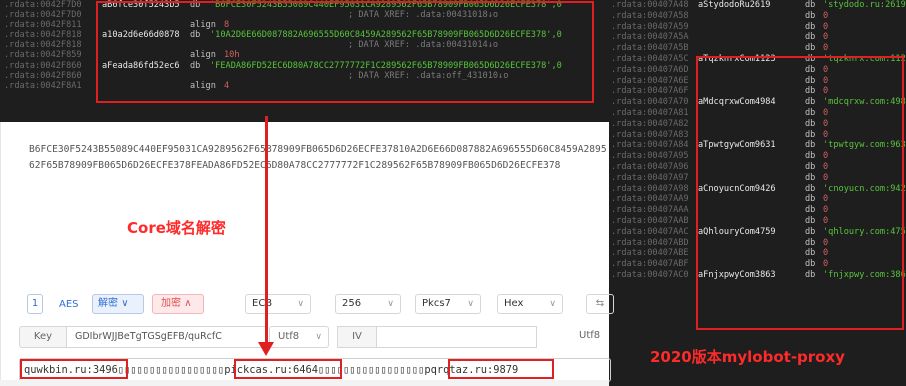  Describe the element at coordinates (650, 123) in the screenshot. I see `address: .rdata:00407A82` at that location.